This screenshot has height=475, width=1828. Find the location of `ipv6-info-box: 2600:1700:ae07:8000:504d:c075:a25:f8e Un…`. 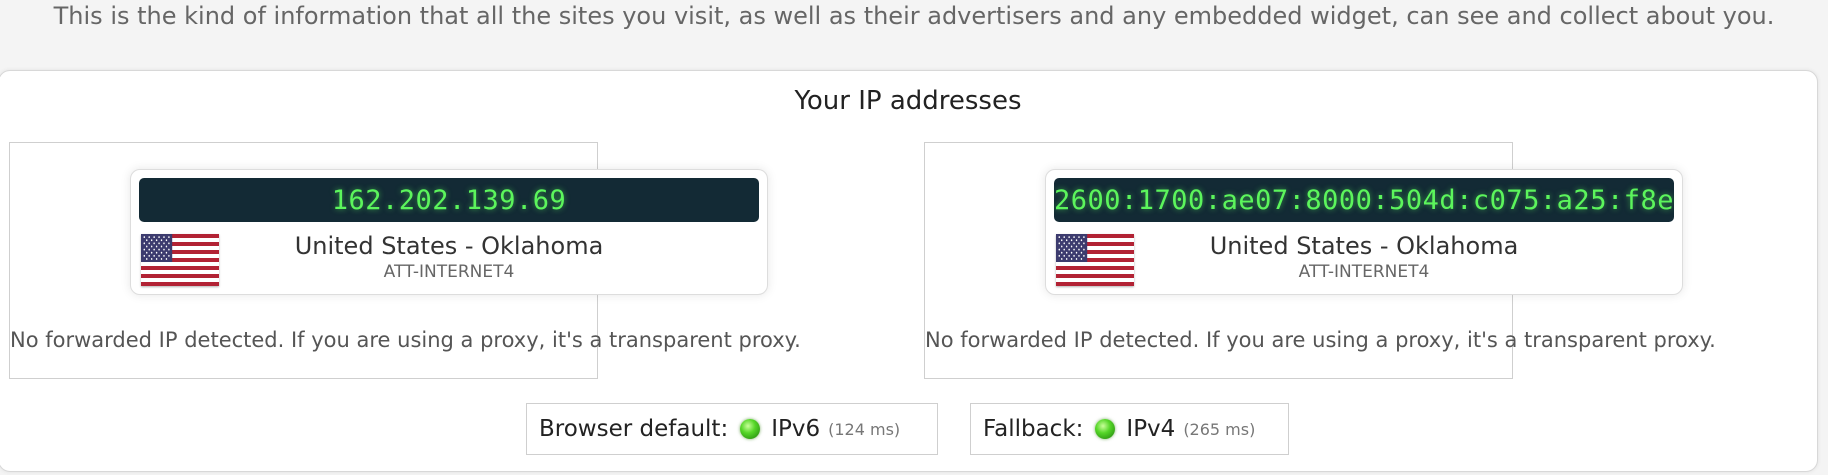

ipv6-info-box: 2600:1700:ae07:8000:504d:c075:a25:f8e Un… is located at coordinates (1364, 232).